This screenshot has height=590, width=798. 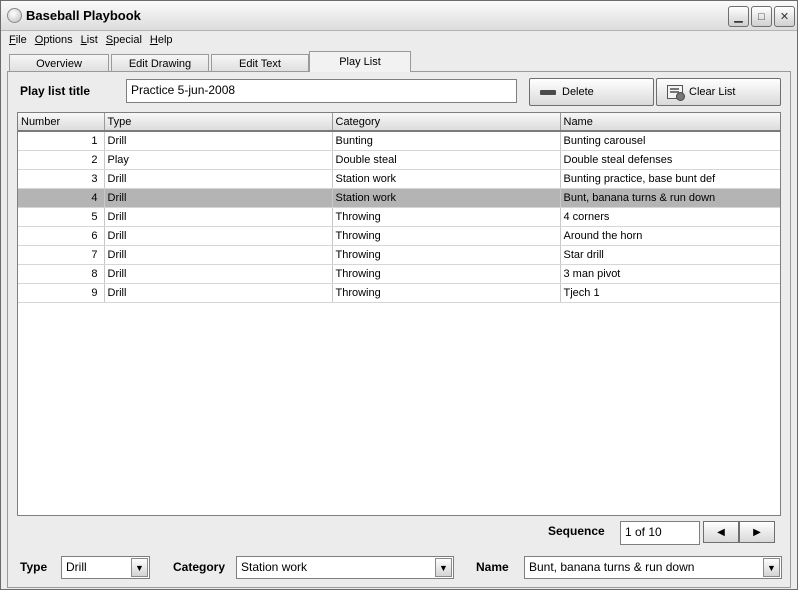 I want to click on play-list-title-label: Play list title, so click(x=55, y=91).